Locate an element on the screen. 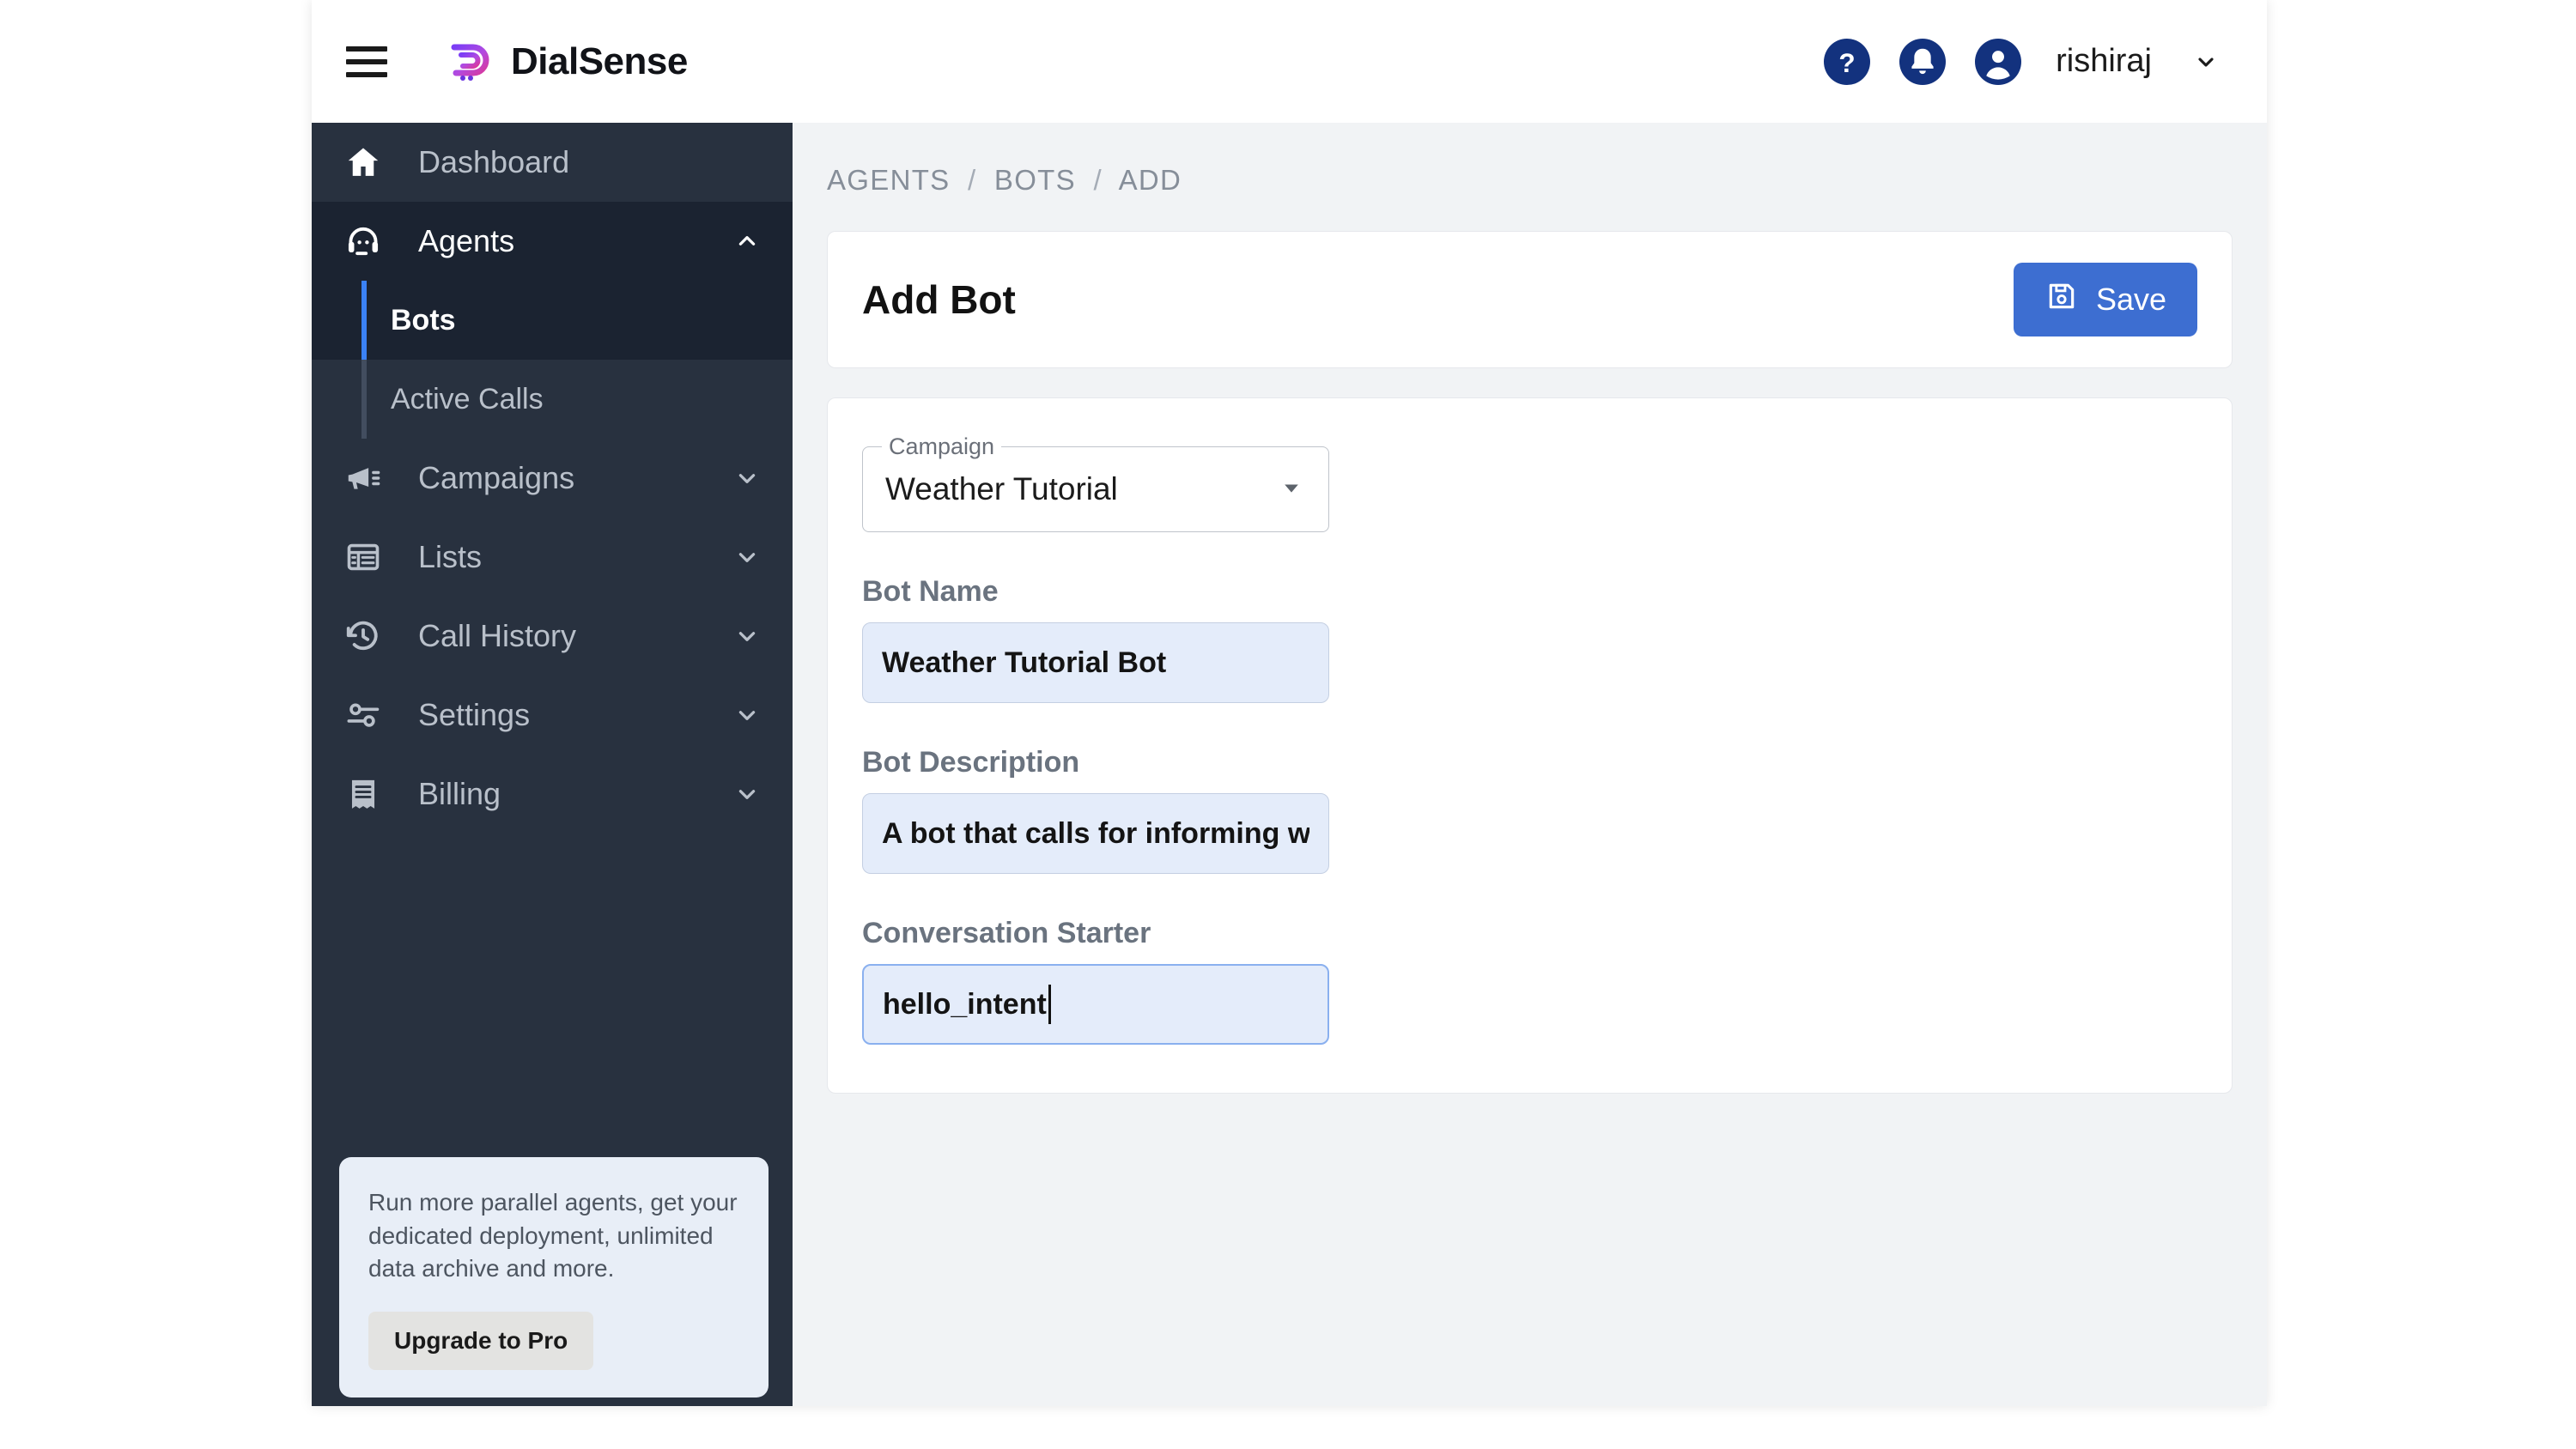 This screenshot has width=2576, height=1449. help-question-icon: ? is located at coordinates (1848, 61).